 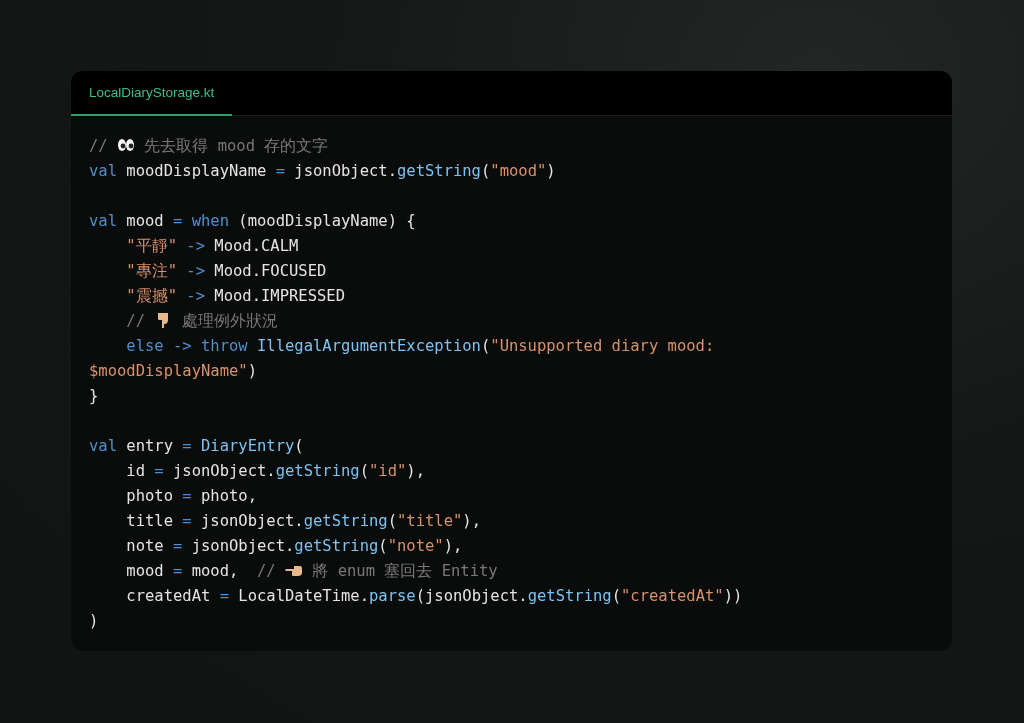 I want to click on code-line: note = jsonObject.getString("note"),, so click(x=294, y=546).